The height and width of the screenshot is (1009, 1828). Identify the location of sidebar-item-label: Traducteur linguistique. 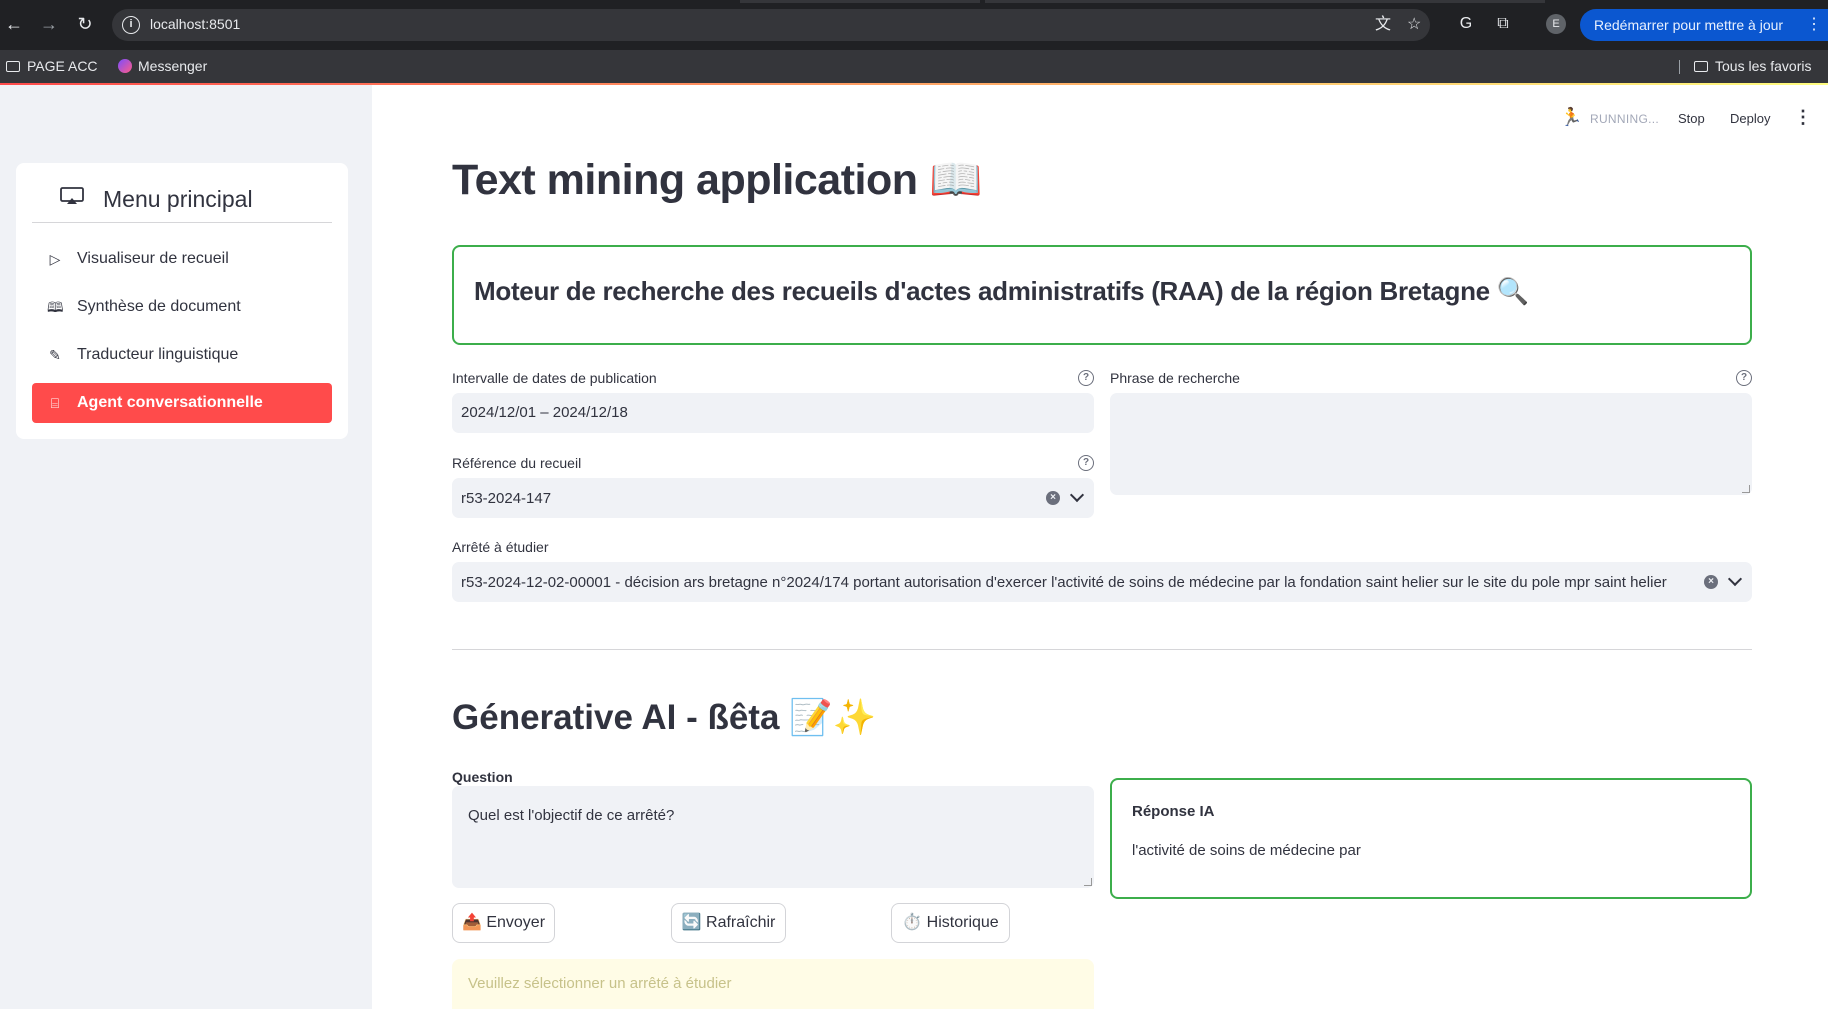
(158, 354).